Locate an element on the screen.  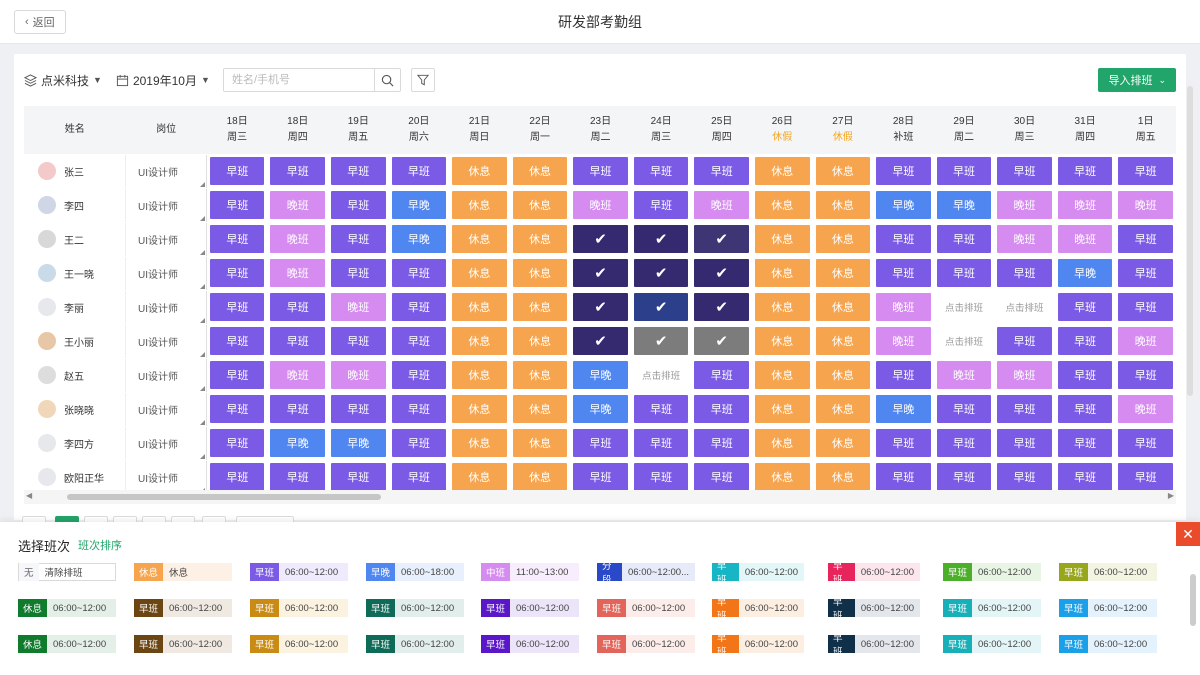
shift-cell: 点击排班 is located at coordinates (964, 341).